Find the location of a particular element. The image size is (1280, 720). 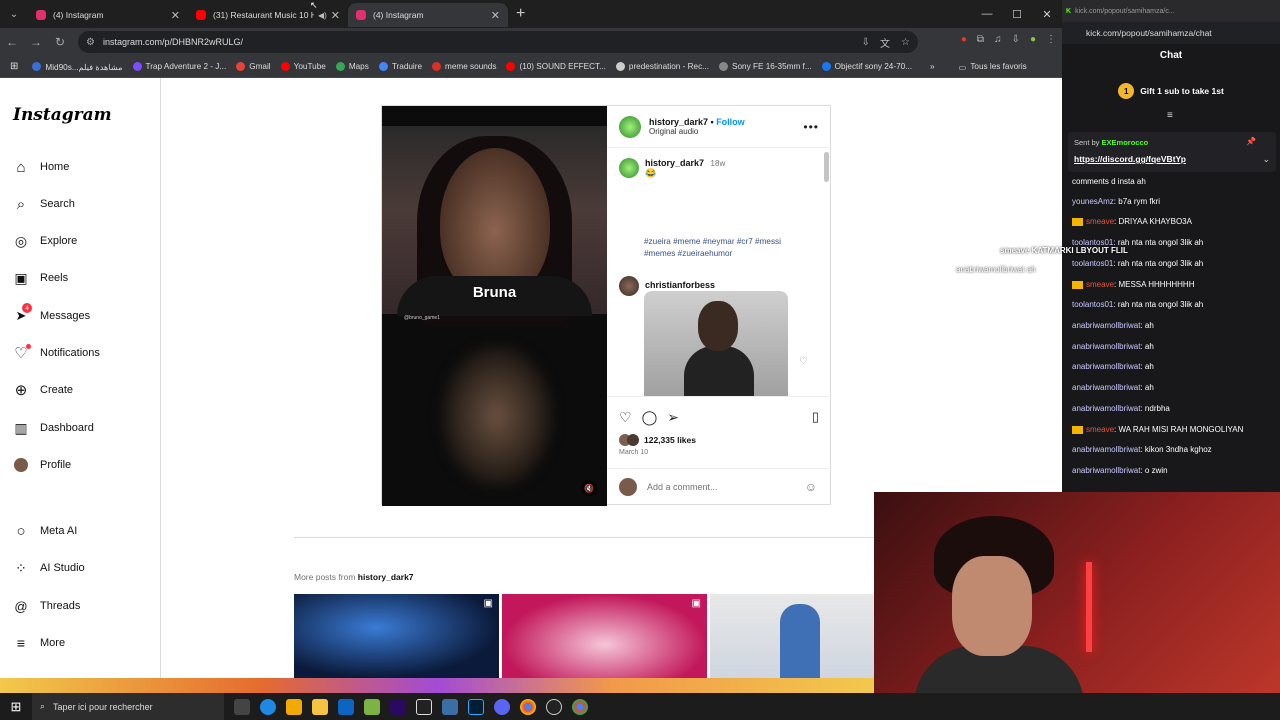

menu-kebab-icon: ⋮ is located at coordinates (1051, 39).